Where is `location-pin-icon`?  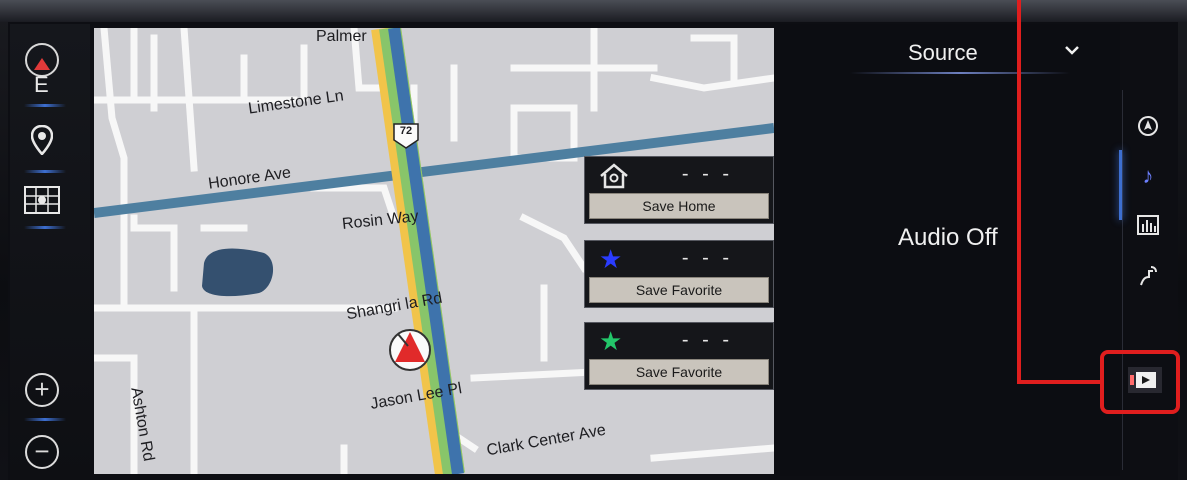
location-pin-icon is located at coordinates (42, 140).